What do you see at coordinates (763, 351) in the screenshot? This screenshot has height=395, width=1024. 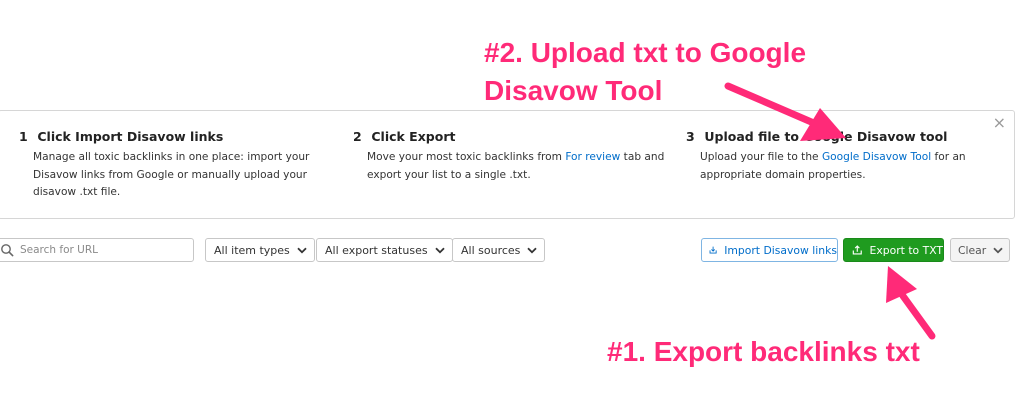 I see `export-annotation: #1. Export backlinks txt` at bounding box center [763, 351].